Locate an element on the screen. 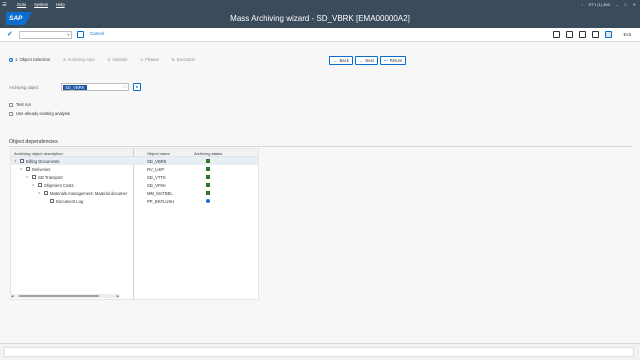 The image size is (640, 360). application-toolbar: ✓ ∨ Cancel Exit is located at coordinates (320, 35).